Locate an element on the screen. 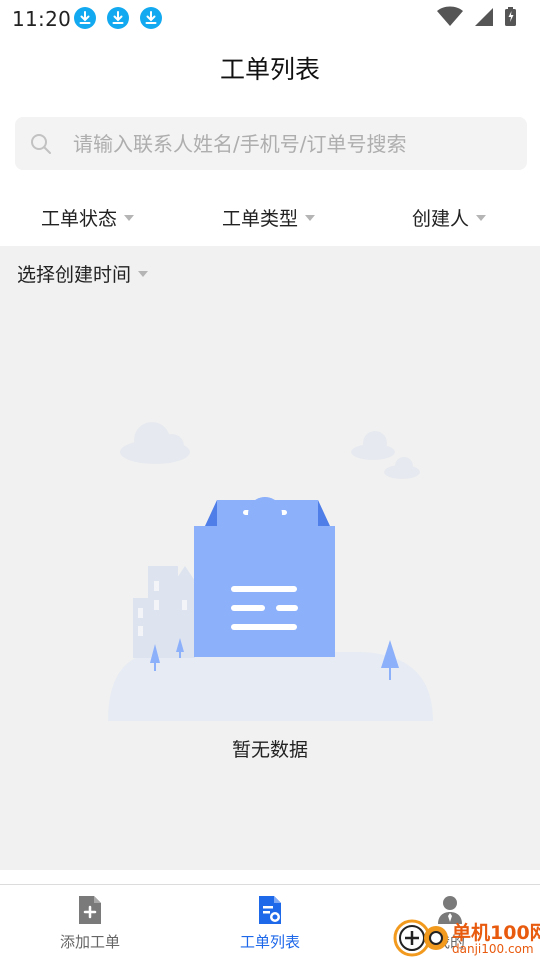 This screenshot has width=540, height=960. filter-order-type: 工单类型 is located at coordinates (269, 217).